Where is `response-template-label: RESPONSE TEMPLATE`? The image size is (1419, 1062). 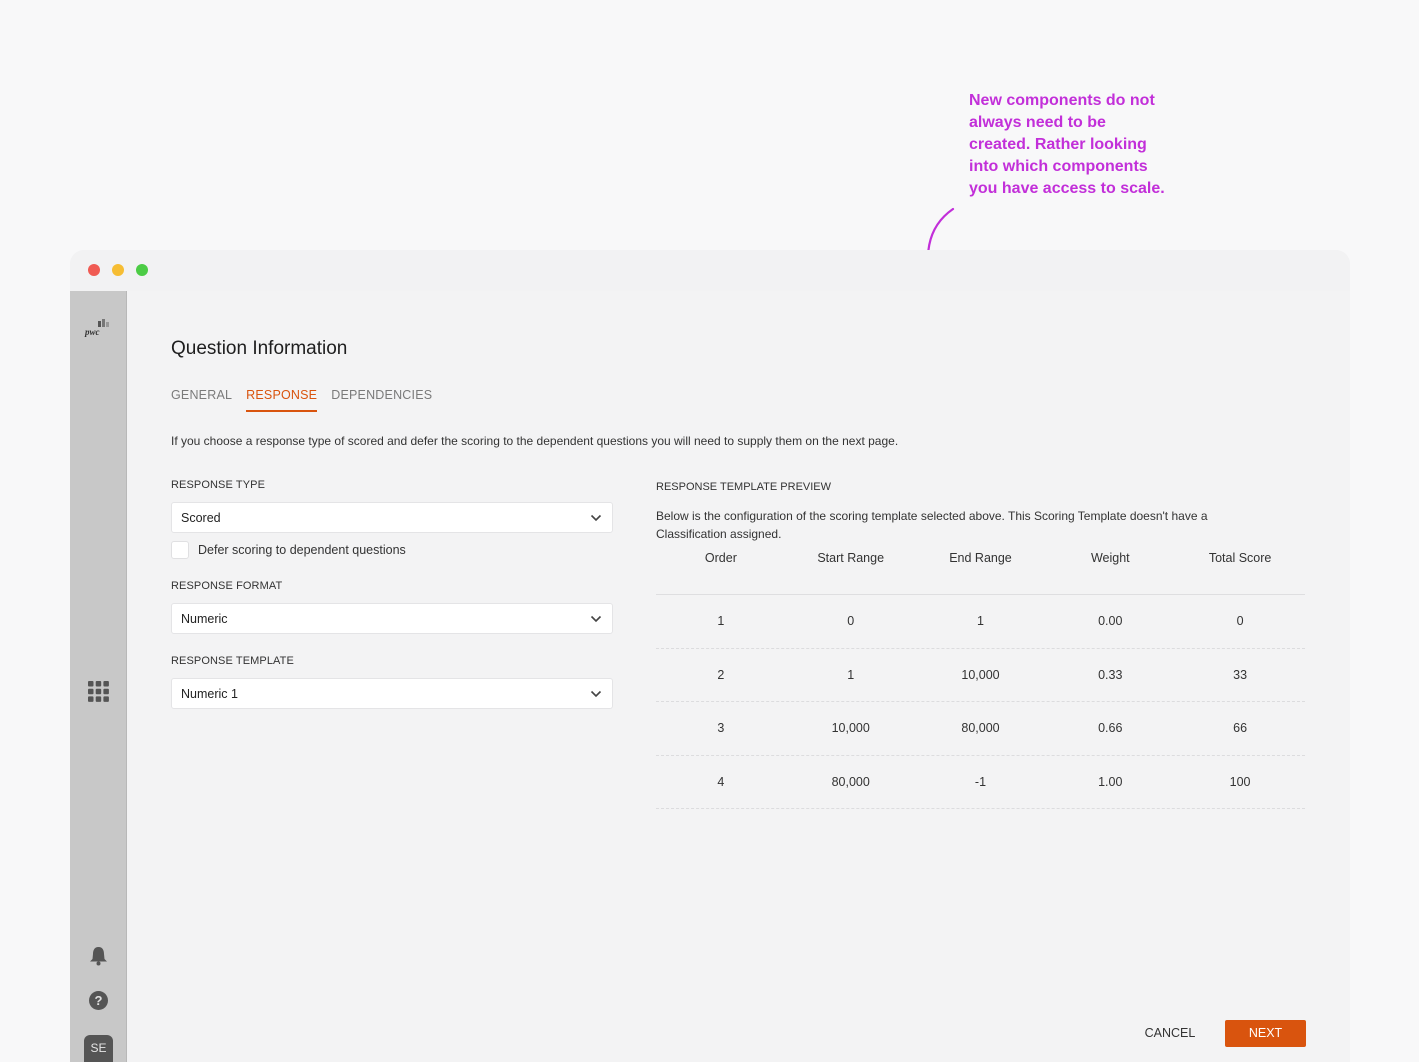
response-template-label: RESPONSE TEMPLATE is located at coordinates (232, 661).